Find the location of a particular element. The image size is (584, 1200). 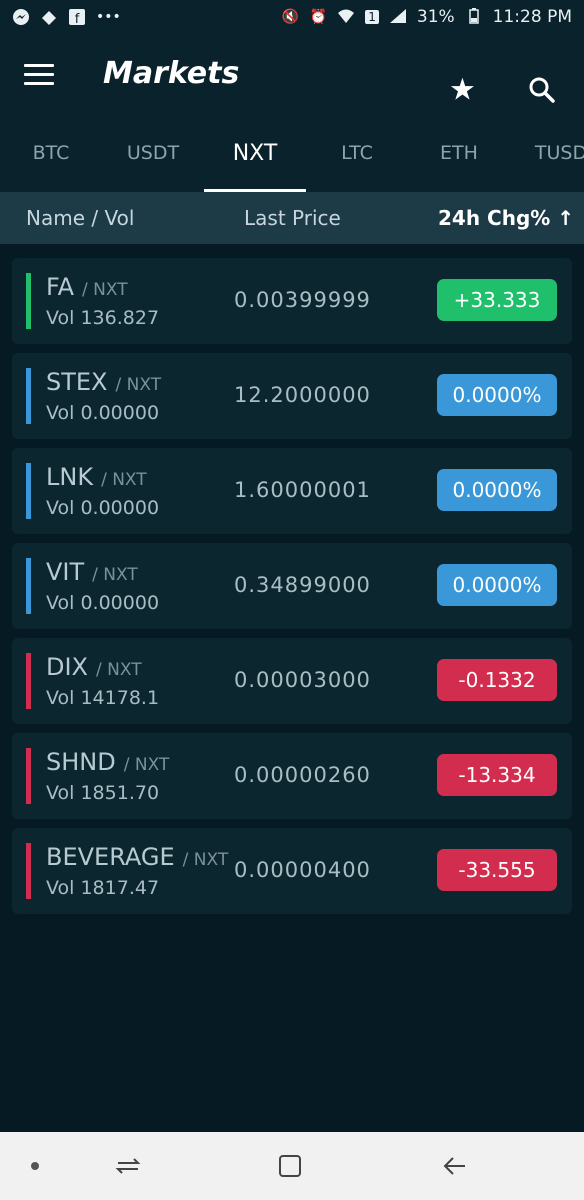

back-icon is located at coordinates (454, 1166).